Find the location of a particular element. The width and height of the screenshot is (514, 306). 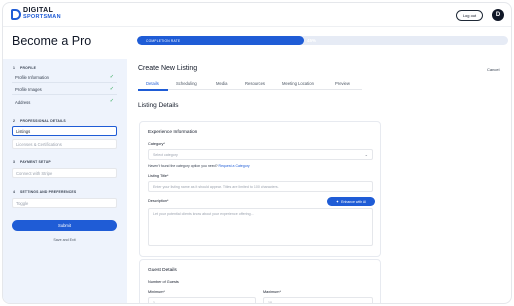

listing-details-title: Listing Details is located at coordinates (158, 105).